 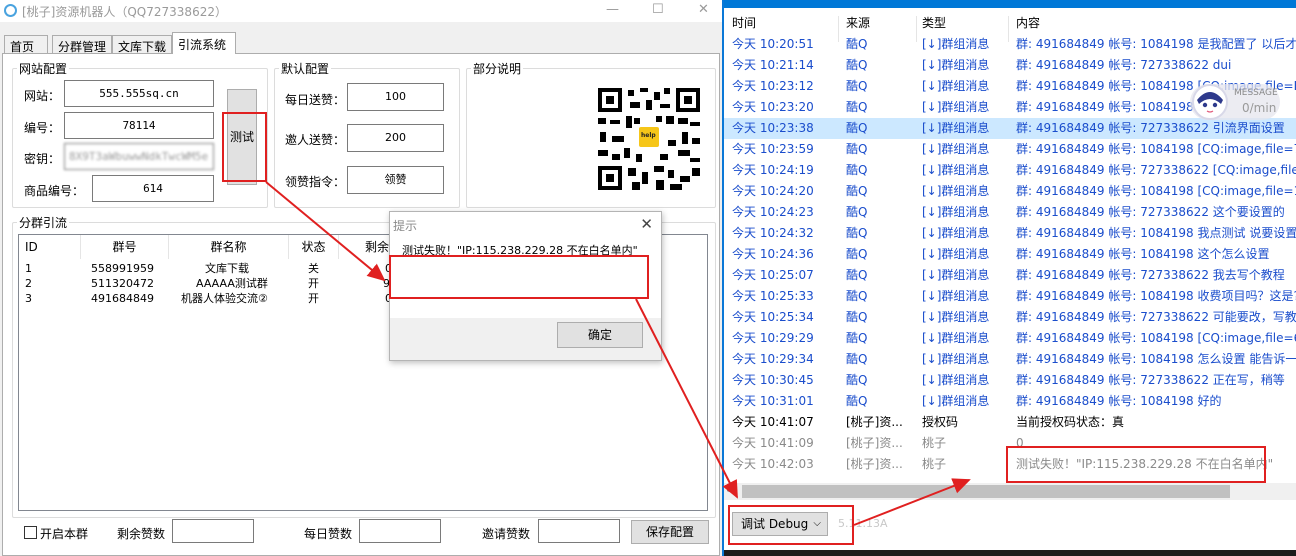 What do you see at coordinates (30, 532) in the screenshot?
I see `enable-group-checkbox` at bounding box center [30, 532].